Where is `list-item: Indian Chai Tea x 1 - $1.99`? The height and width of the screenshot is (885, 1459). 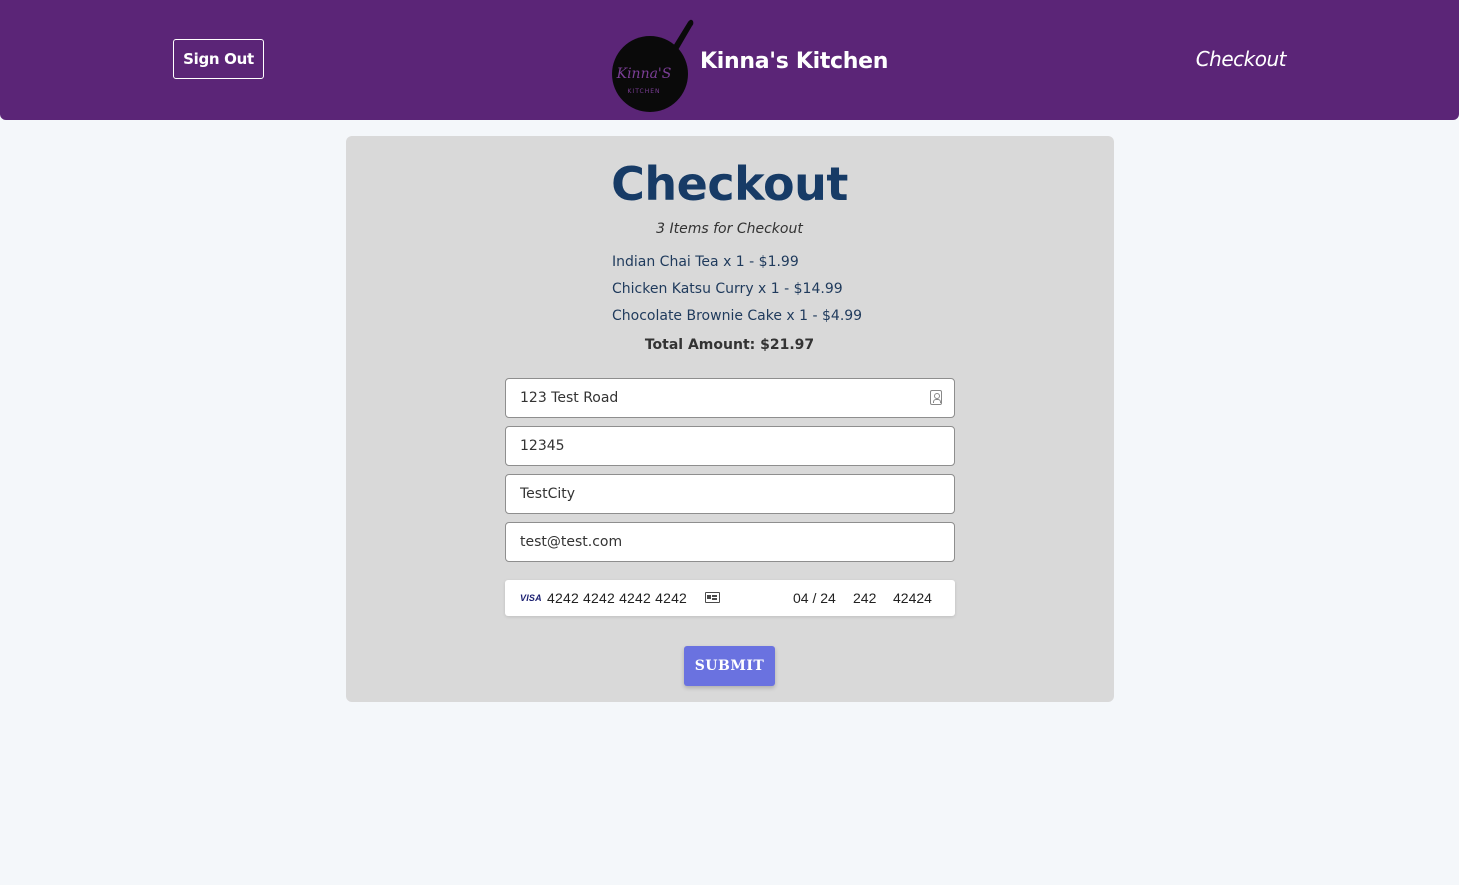
list-item: Indian Chai Tea x 1 - $1.99 is located at coordinates (705, 262).